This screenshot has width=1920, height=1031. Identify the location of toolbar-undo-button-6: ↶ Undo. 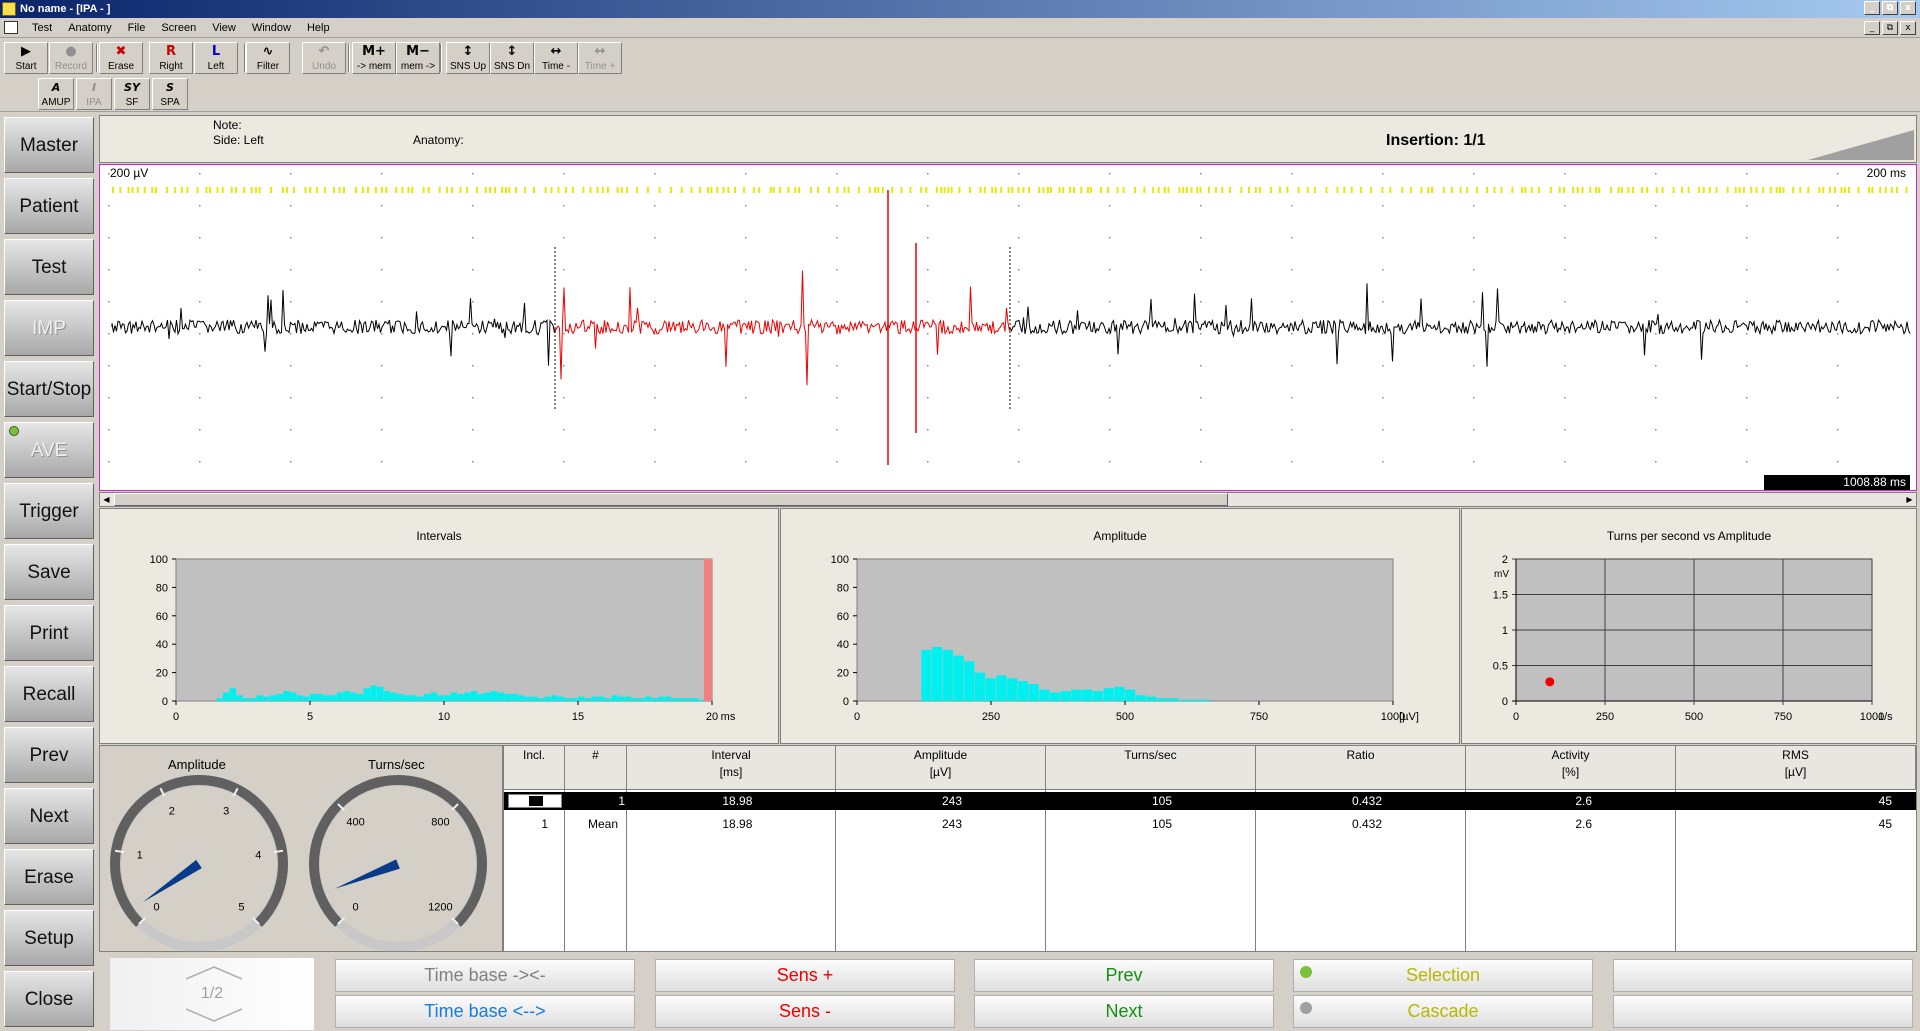
(324, 58).